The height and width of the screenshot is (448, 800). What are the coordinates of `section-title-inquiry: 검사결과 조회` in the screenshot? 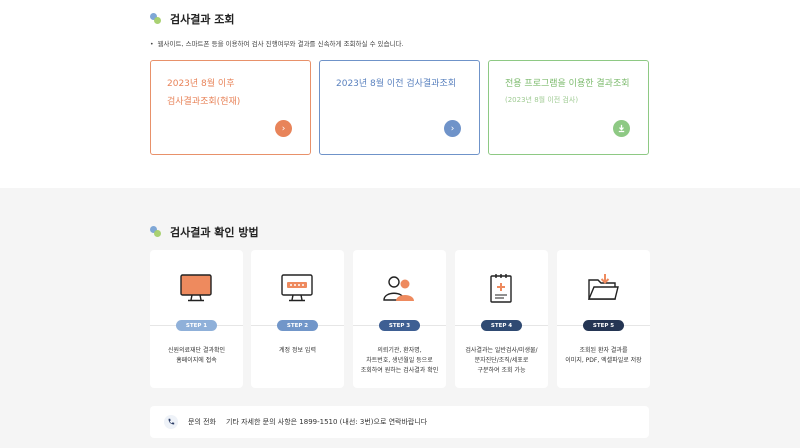 It's located at (192, 19).